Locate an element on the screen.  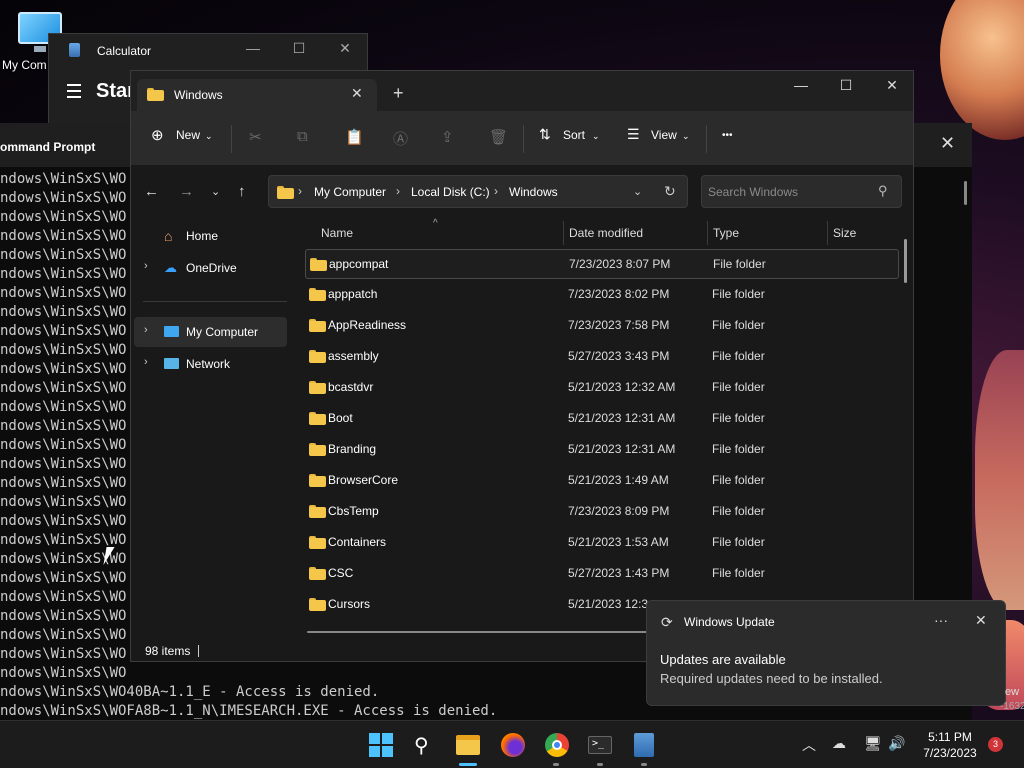
toast-close-button: ✕ is located at coordinates (981, 620).